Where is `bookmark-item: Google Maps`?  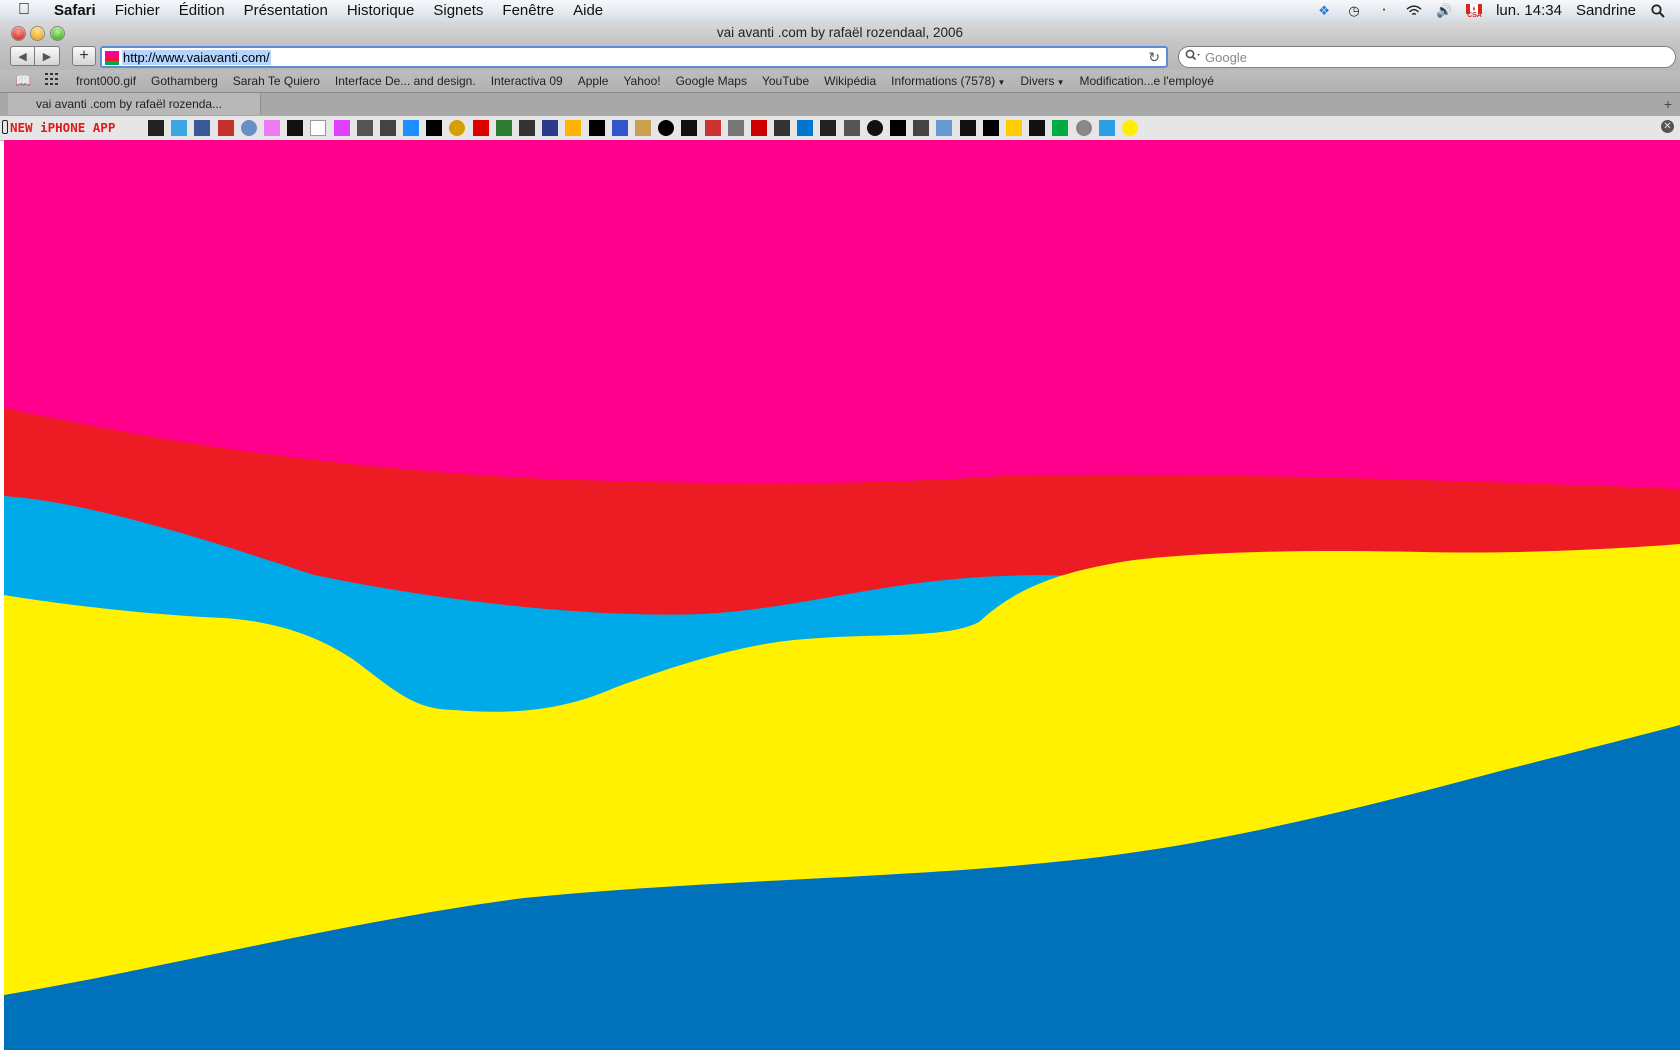
bookmark-item: Google Maps is located at coordinates (711, 81).